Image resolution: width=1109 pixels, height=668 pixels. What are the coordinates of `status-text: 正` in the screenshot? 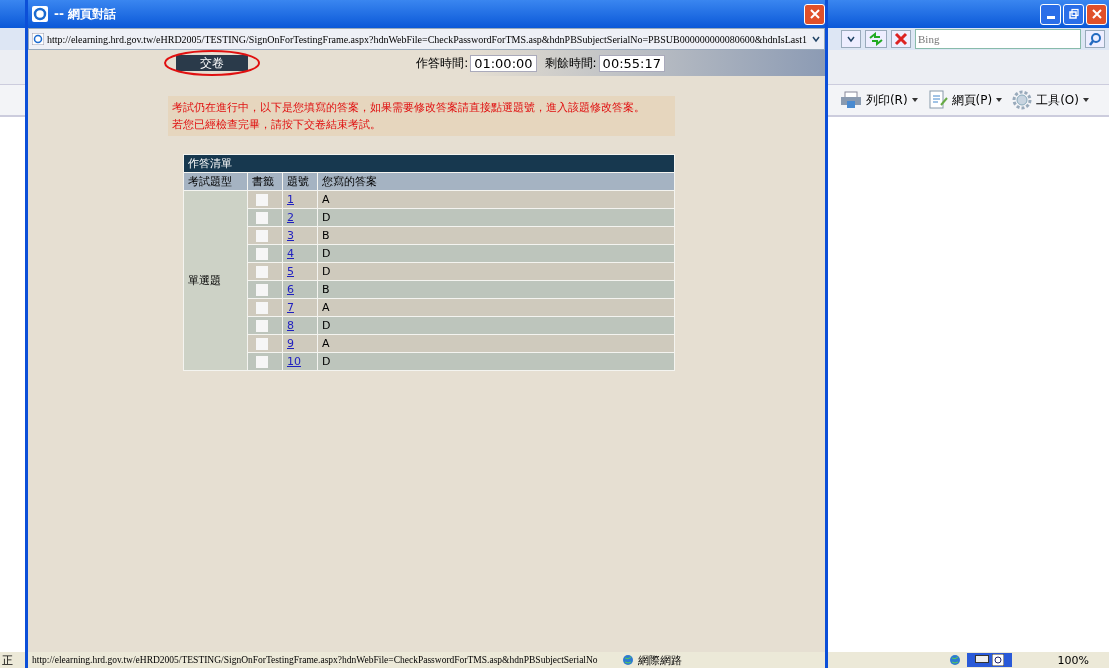 It's located at (7, 660).